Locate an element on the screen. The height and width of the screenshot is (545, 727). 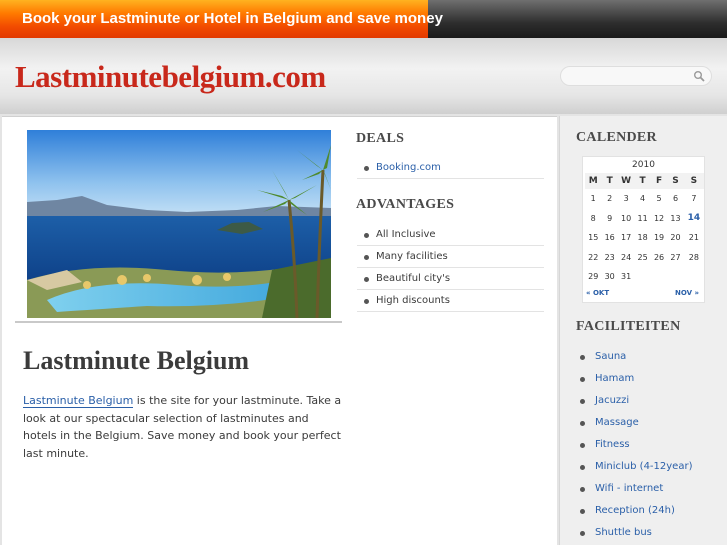
calendar-day: 16 is located at coordinates (609, 238).